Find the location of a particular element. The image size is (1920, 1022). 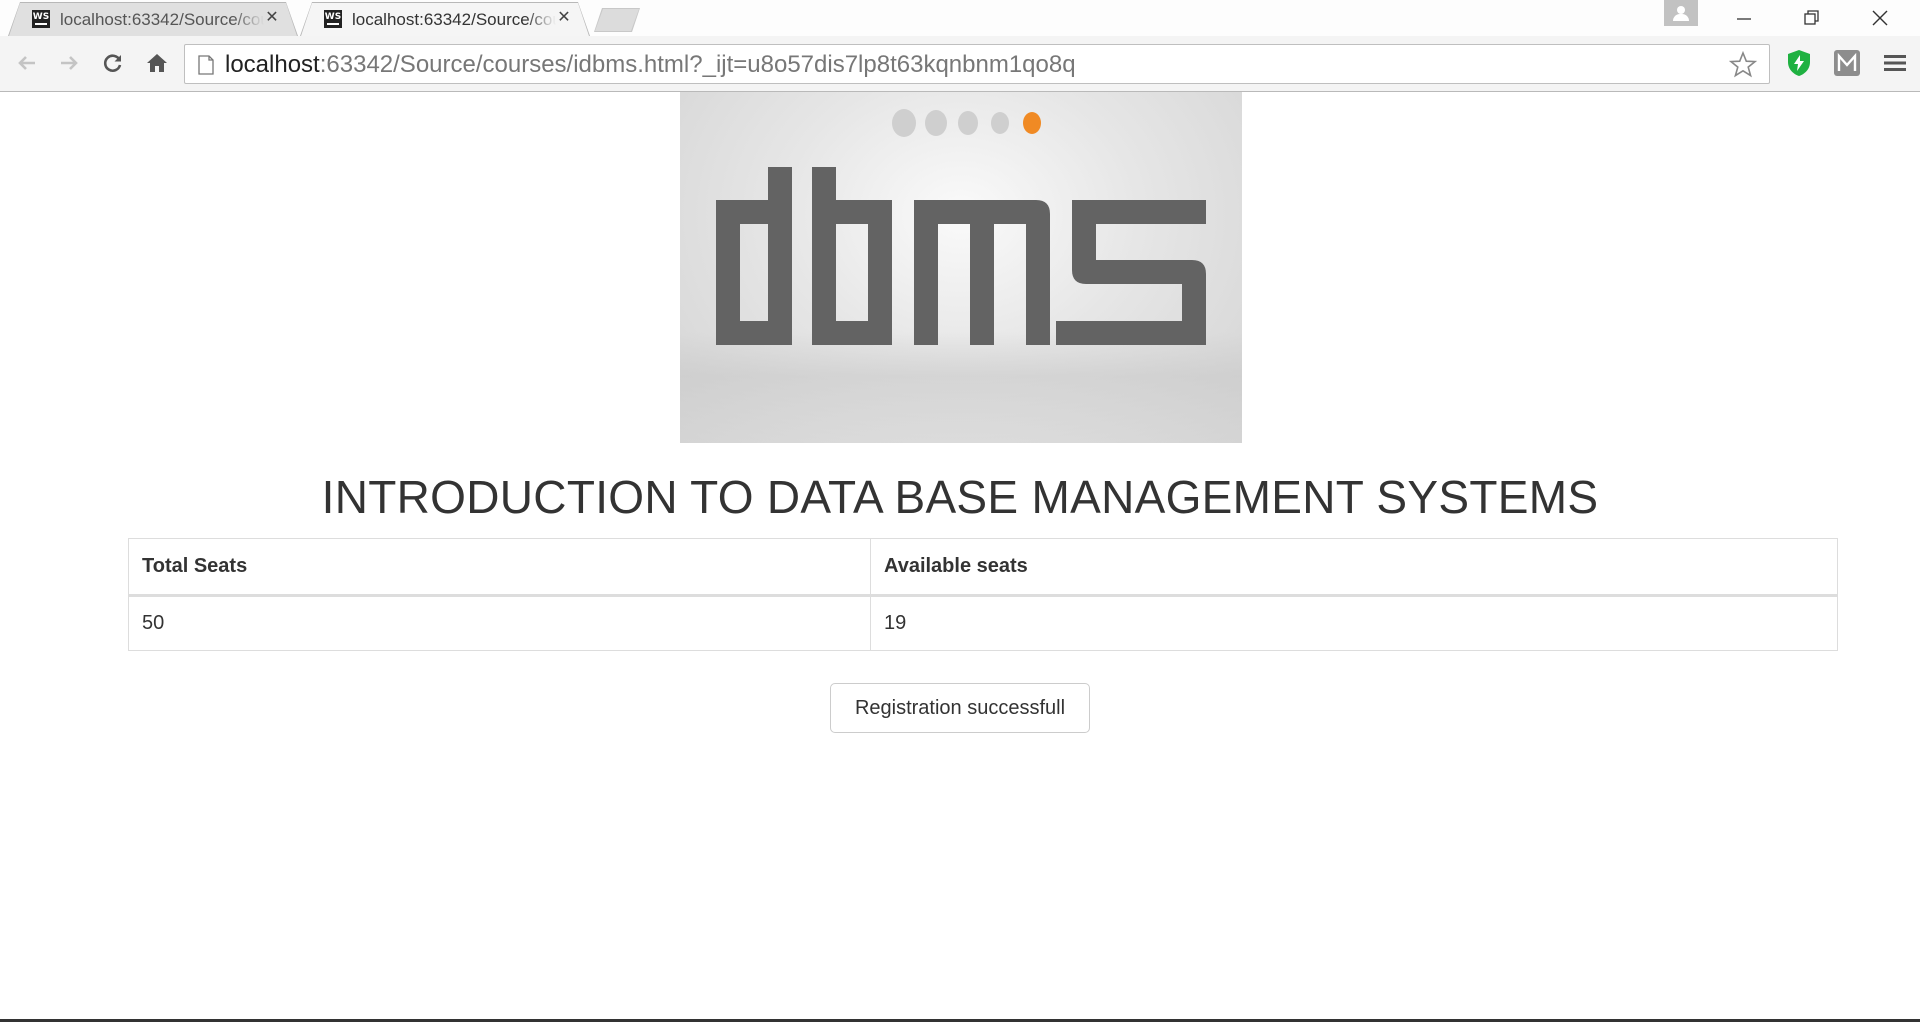

dbms-logo: dbms is located at coordinates (943, 218).